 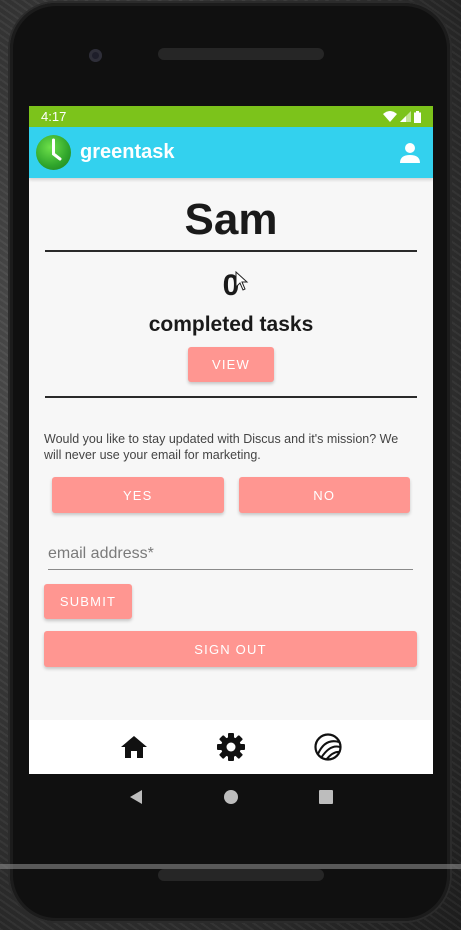 What do you see at coordinates (230, 554) in the screenshot?
I see `email-field` at bounding box center [230, 554].